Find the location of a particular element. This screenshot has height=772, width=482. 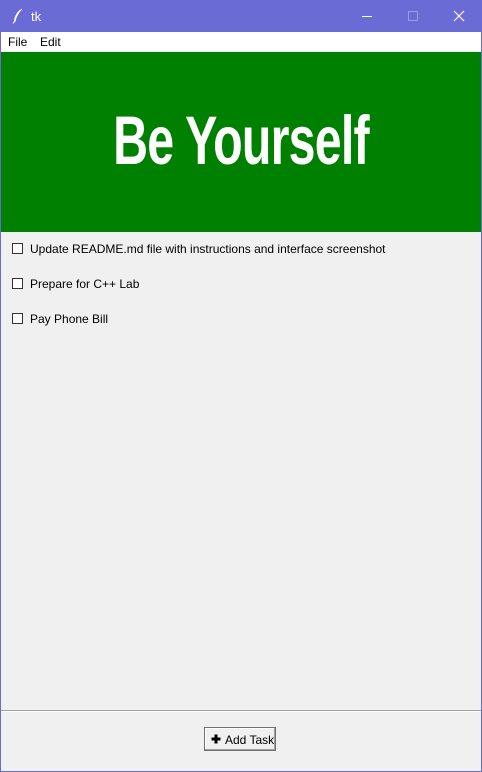

window-title: tk is located at coordinates (36, 16).